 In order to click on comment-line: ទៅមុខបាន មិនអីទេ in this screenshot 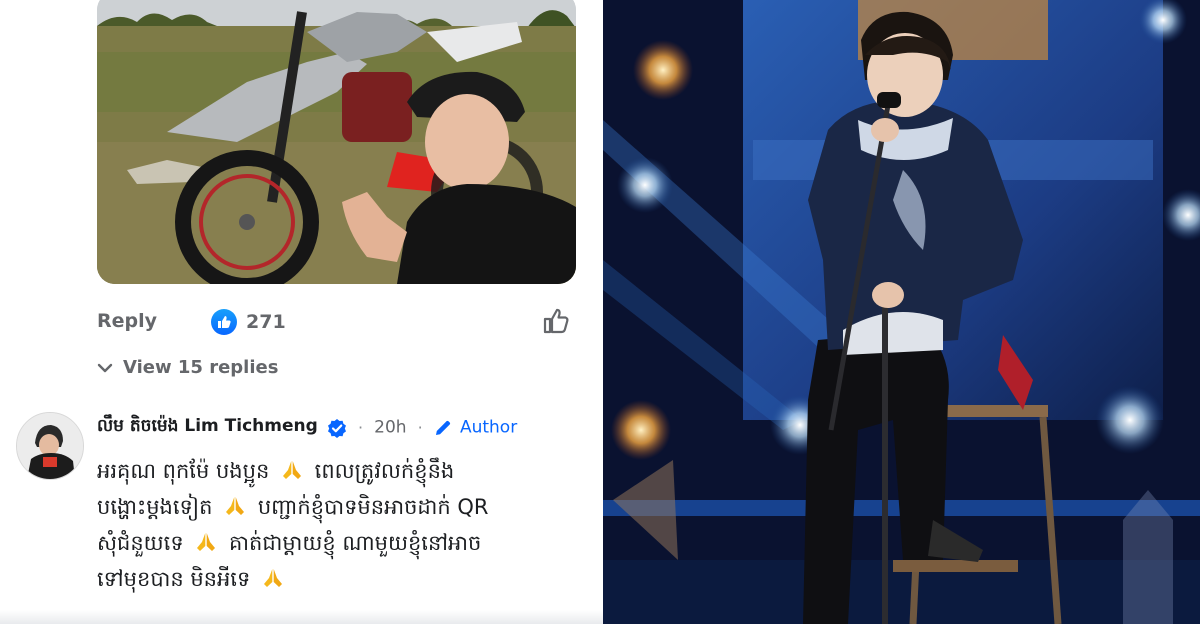, I will do `click(342, 579)`.